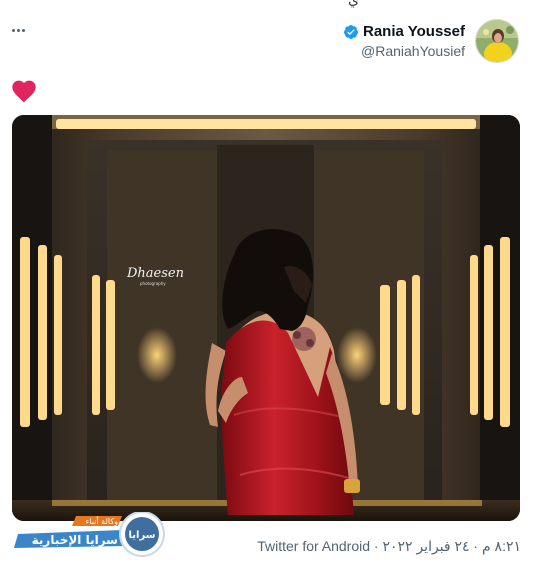 The width and height of the screenshot is (535, 565). I want to click on author-names: Rania Youssef @RaniahYousief, so click(404, 41).